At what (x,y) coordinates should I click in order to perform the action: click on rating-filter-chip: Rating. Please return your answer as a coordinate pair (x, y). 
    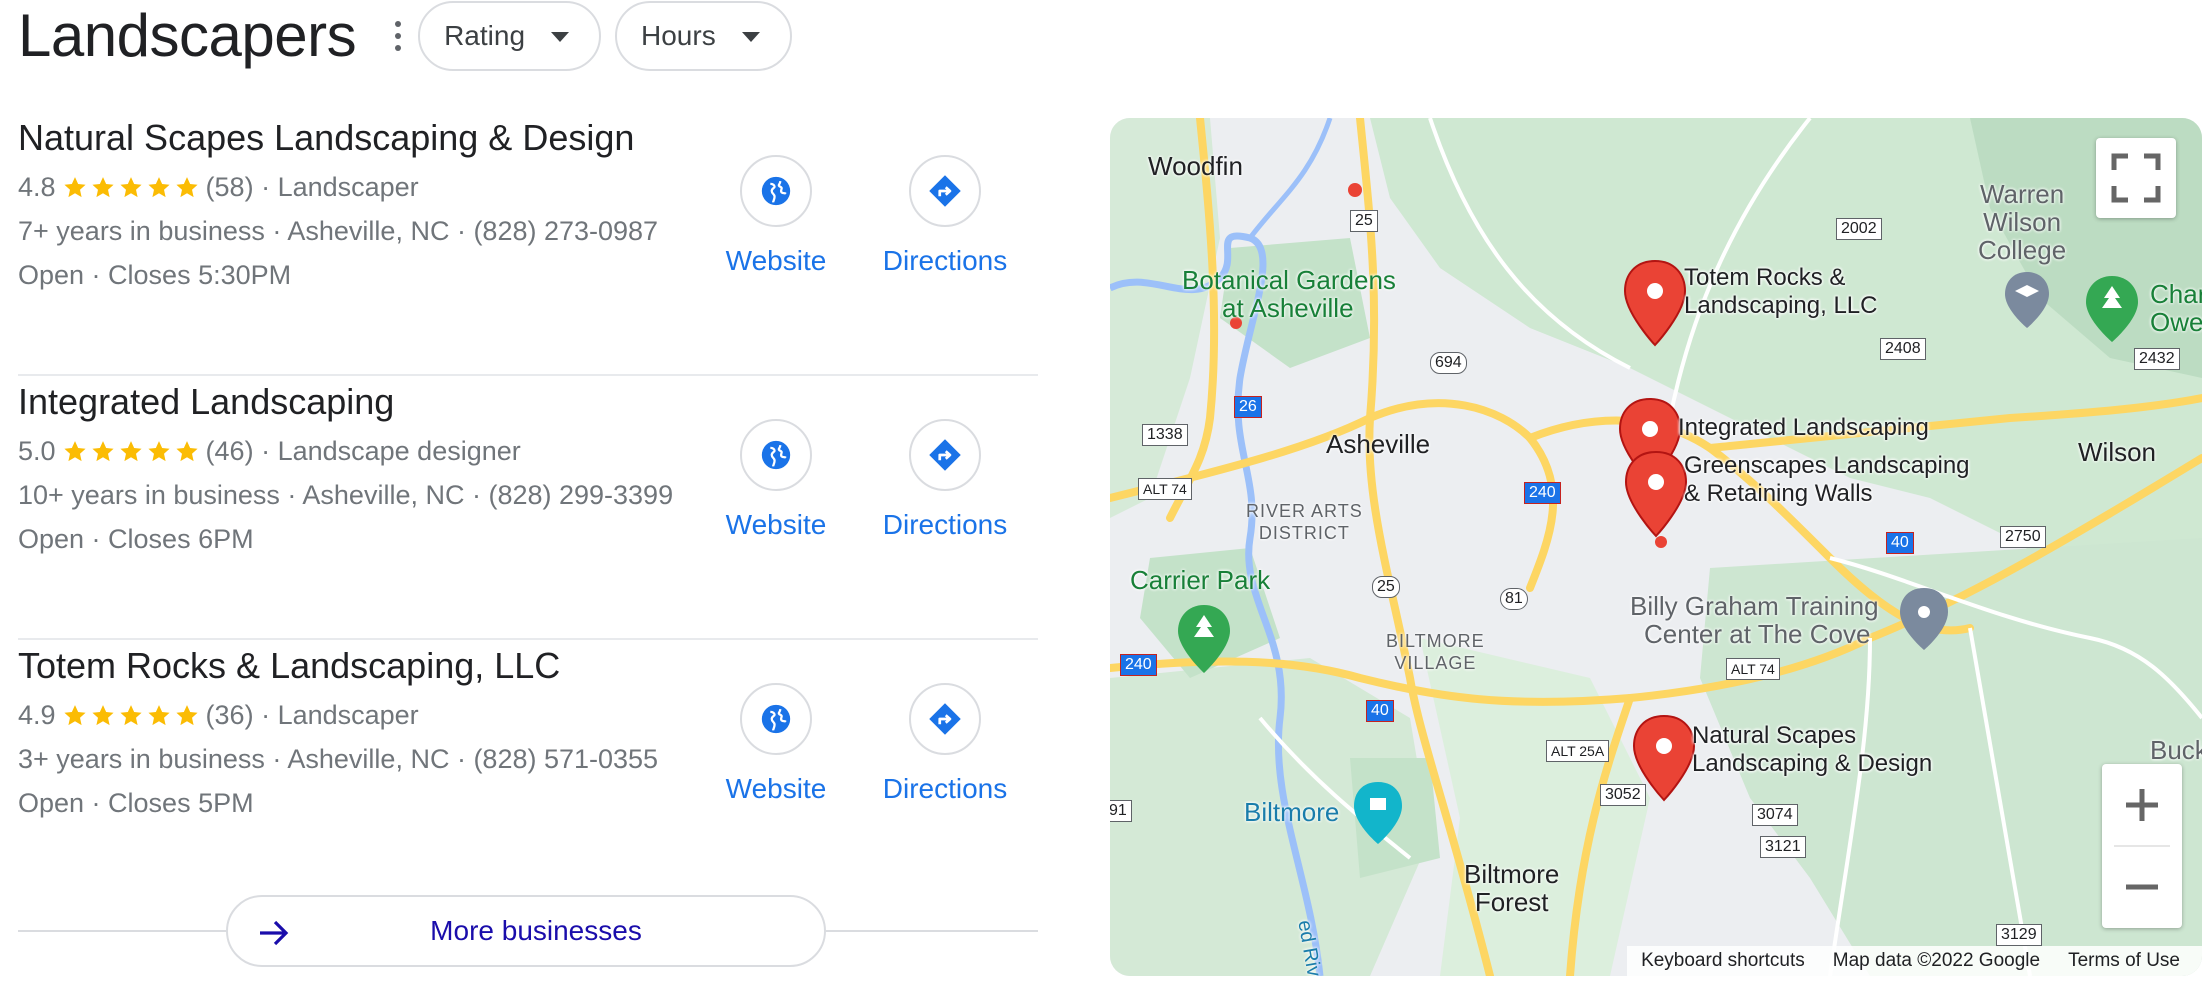
    Looking at the image, I should click on (510, 36).